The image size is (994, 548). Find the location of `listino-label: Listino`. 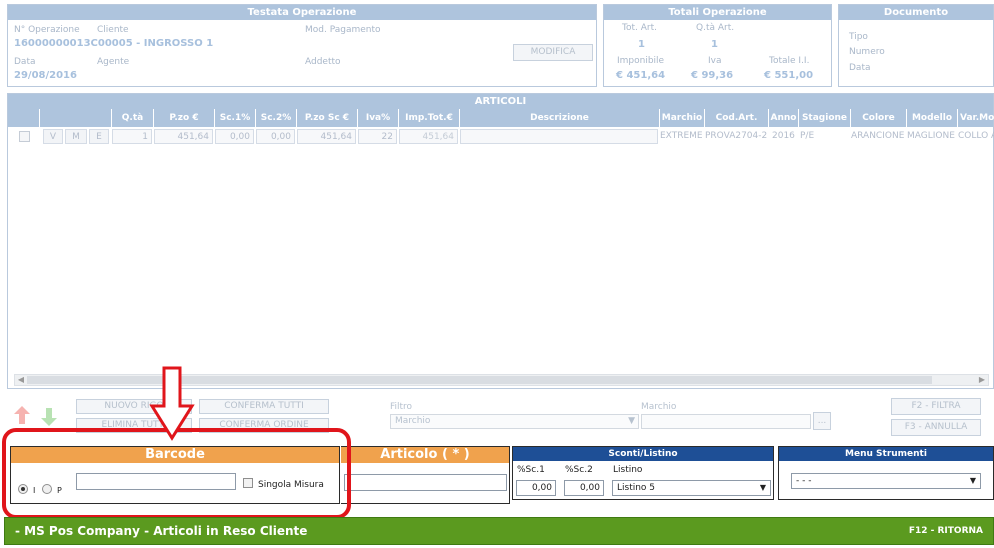

listino-label: Listino is located at coordinates (628, 470).